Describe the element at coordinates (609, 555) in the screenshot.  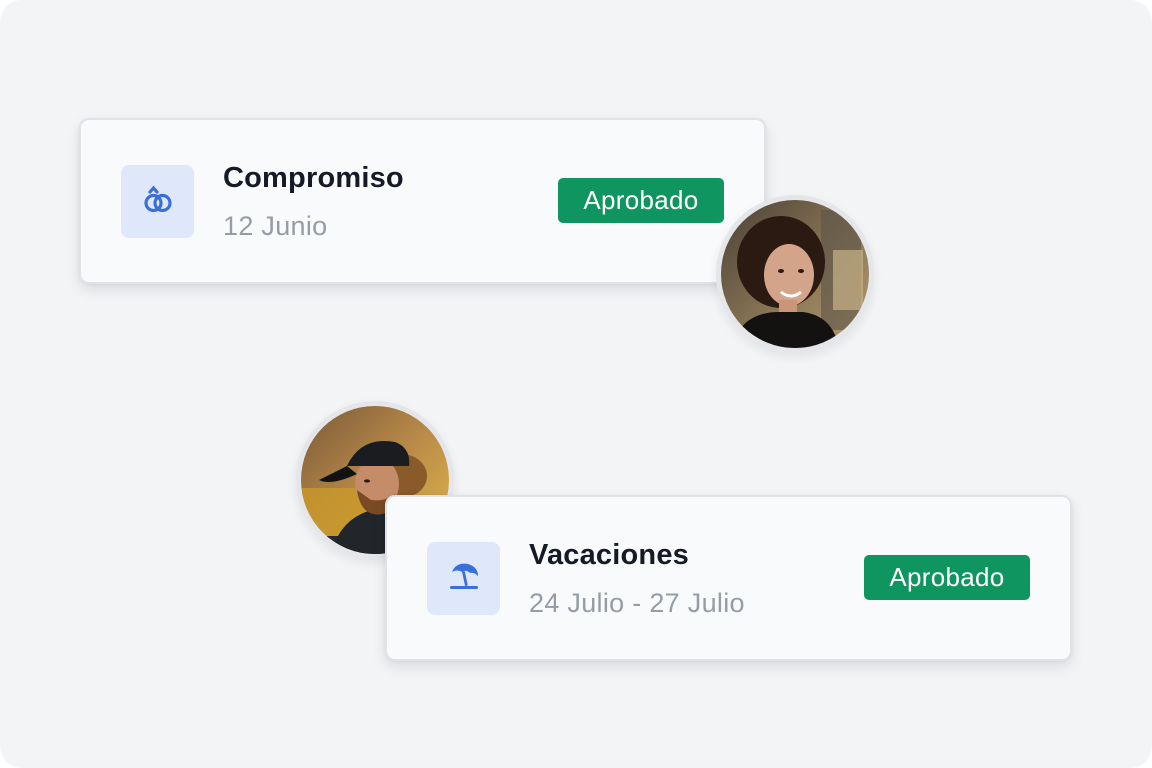
I see `request-title: Vacaciones` at that location.